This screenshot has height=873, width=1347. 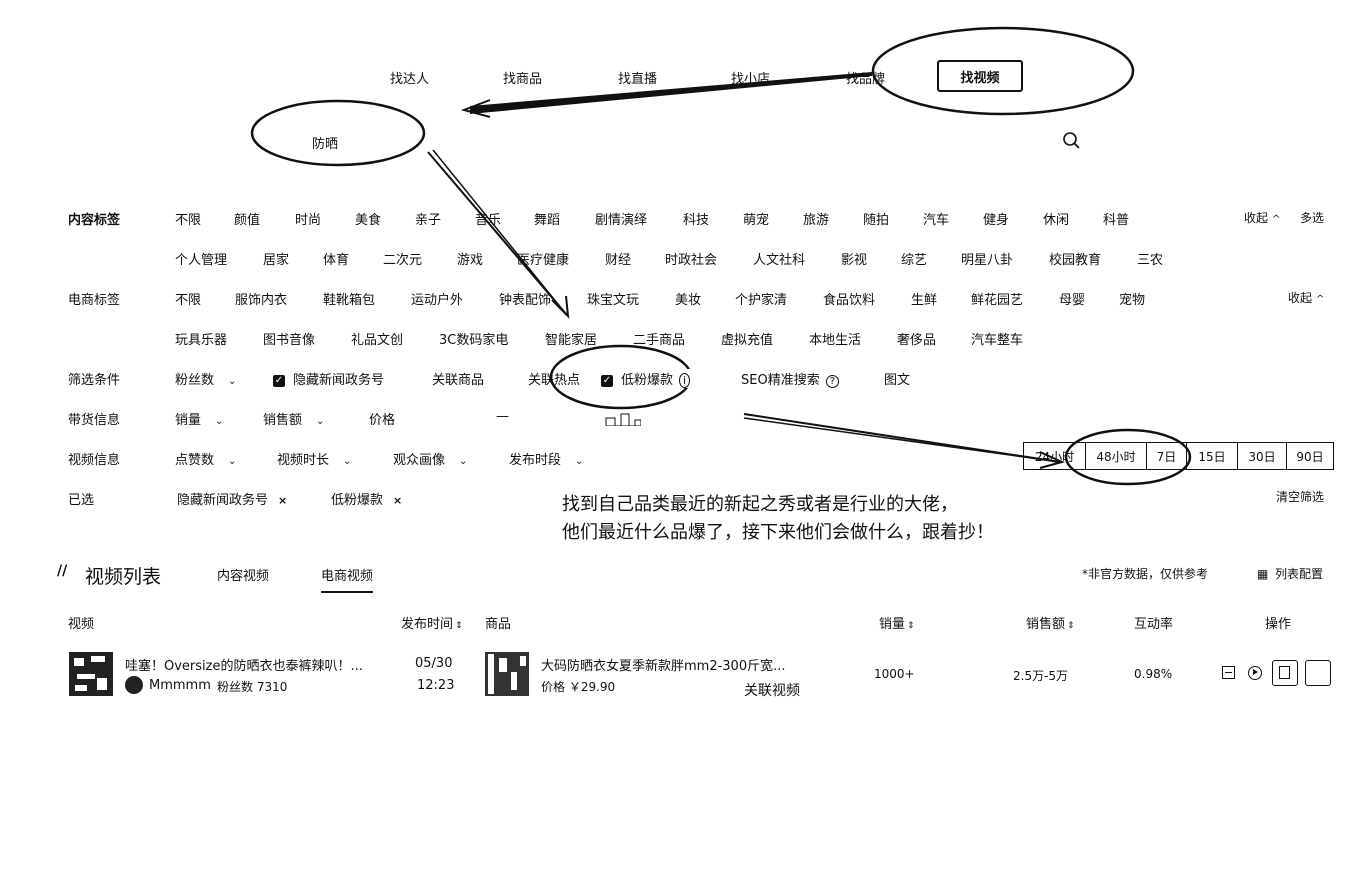 What do you see at coordinates (637, 77) in the screenshot?
I see `nav-live: 找直播` at bounding box center [637, 77].